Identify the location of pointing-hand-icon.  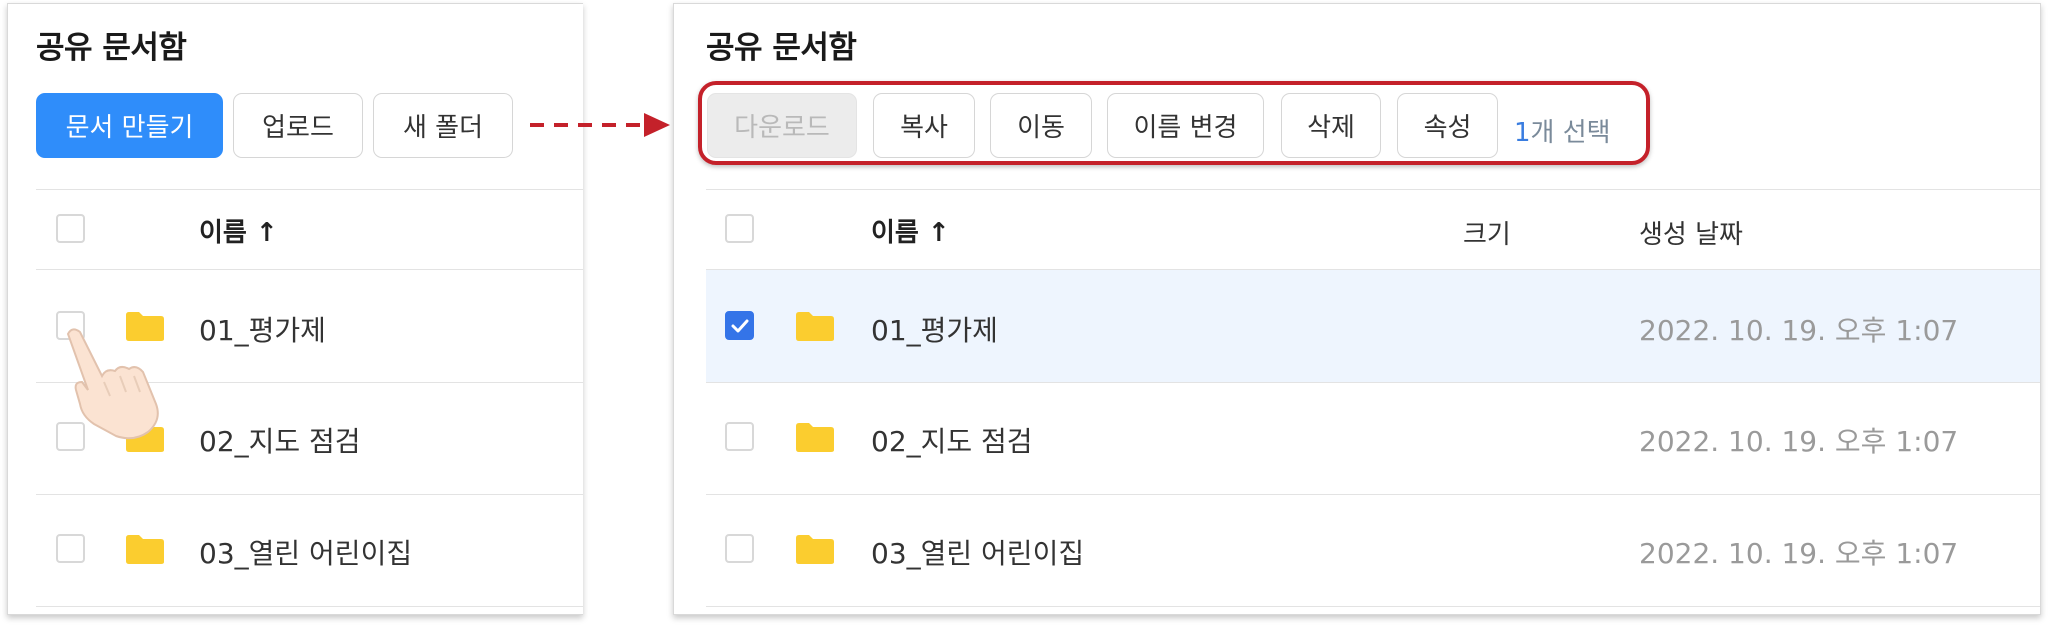
(112, 386).